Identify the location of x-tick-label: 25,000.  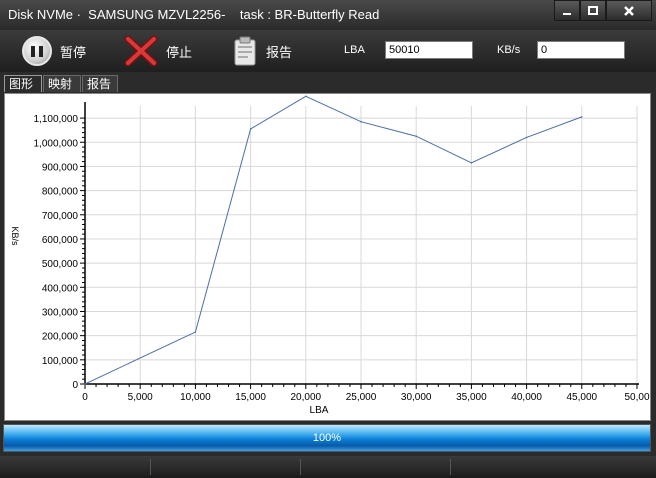
(361, 397).